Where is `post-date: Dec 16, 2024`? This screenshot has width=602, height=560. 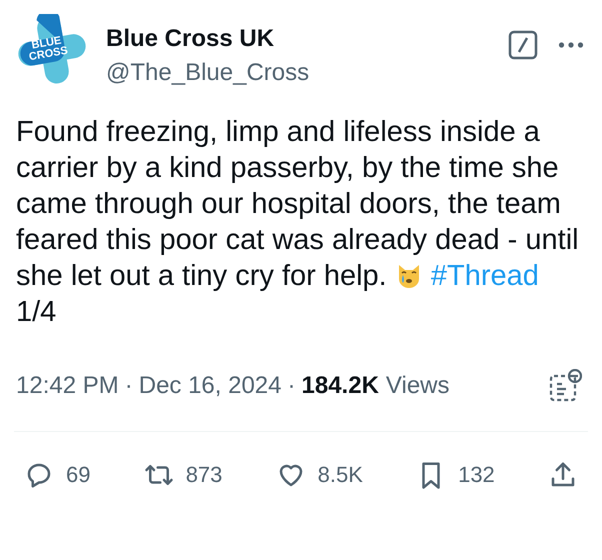
post-date: Dec 16, 2024 is located at coordinates (210, 386).